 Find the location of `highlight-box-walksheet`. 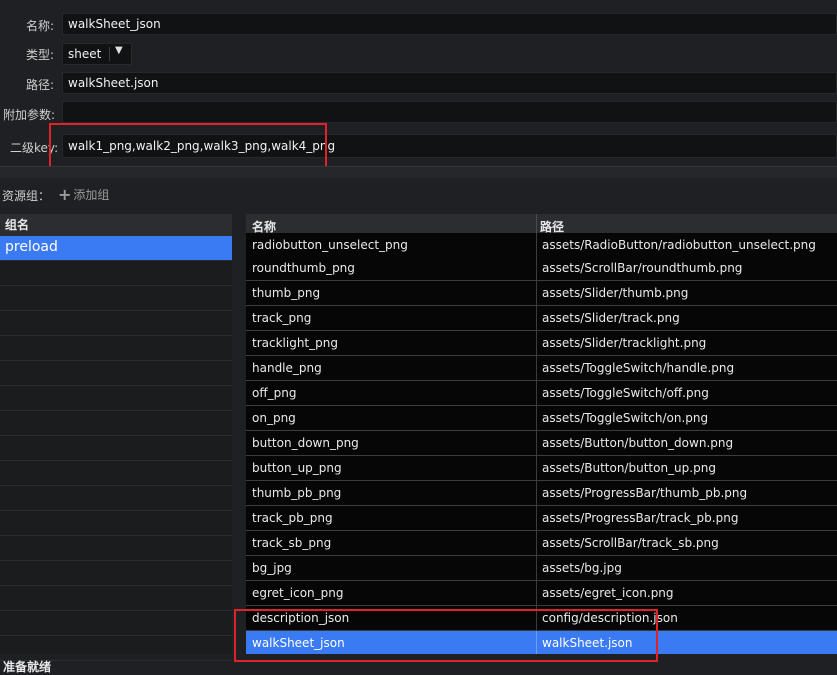

highlight-box-walksheet is located at coordinates (446, 635).